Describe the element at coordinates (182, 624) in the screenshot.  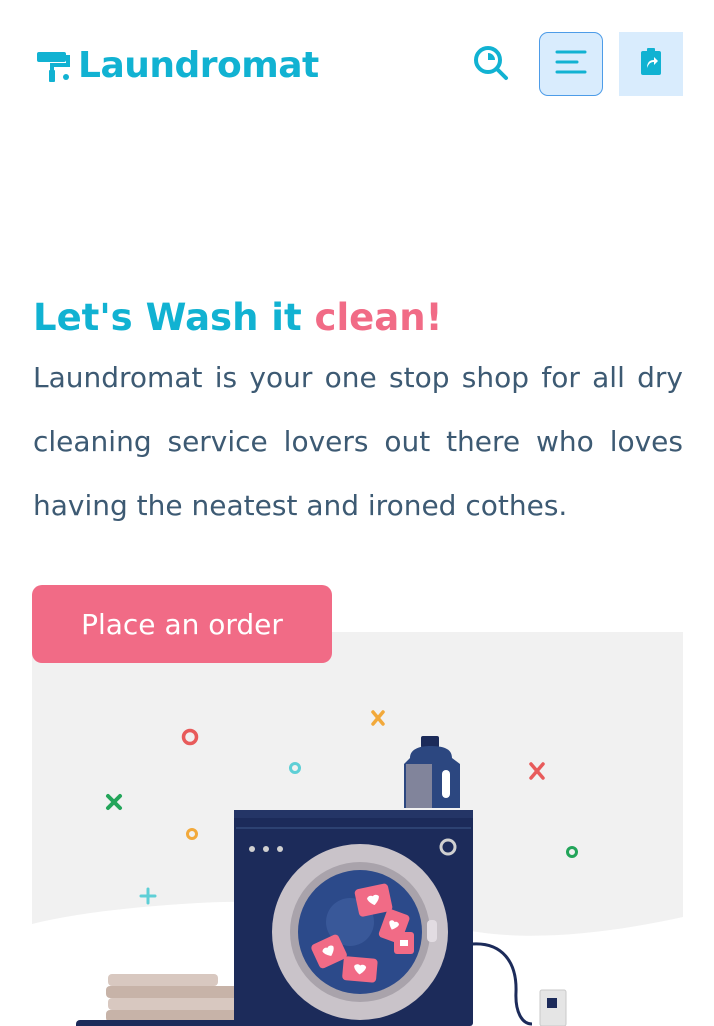
I see `place-order-button: Place an order` at that location.